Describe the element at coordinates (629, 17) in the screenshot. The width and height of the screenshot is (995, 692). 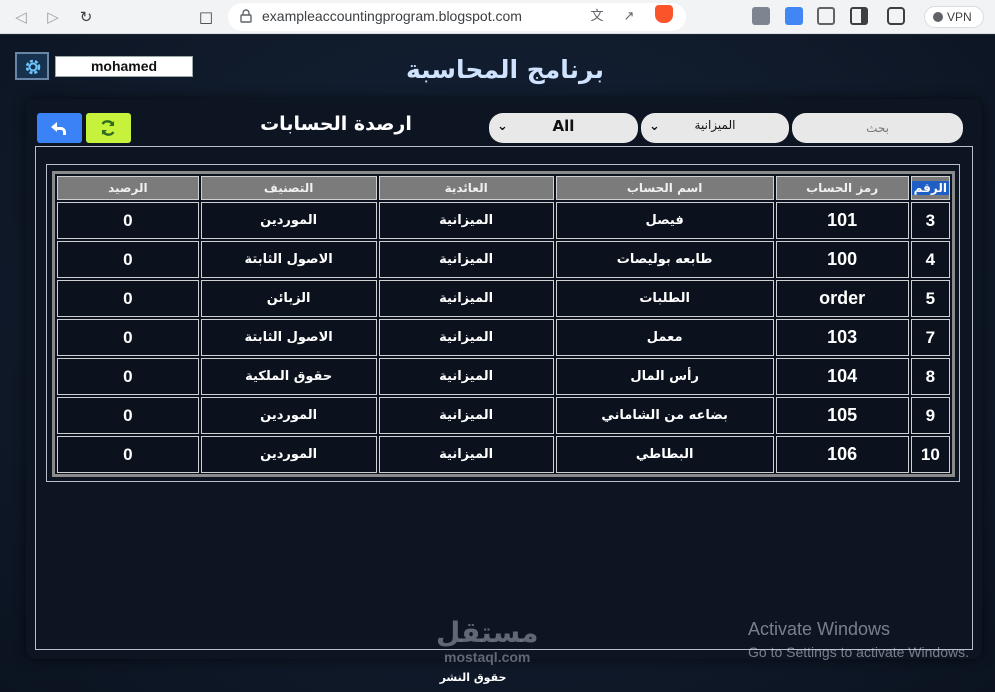
I see `share-icon: ↗` at that location.